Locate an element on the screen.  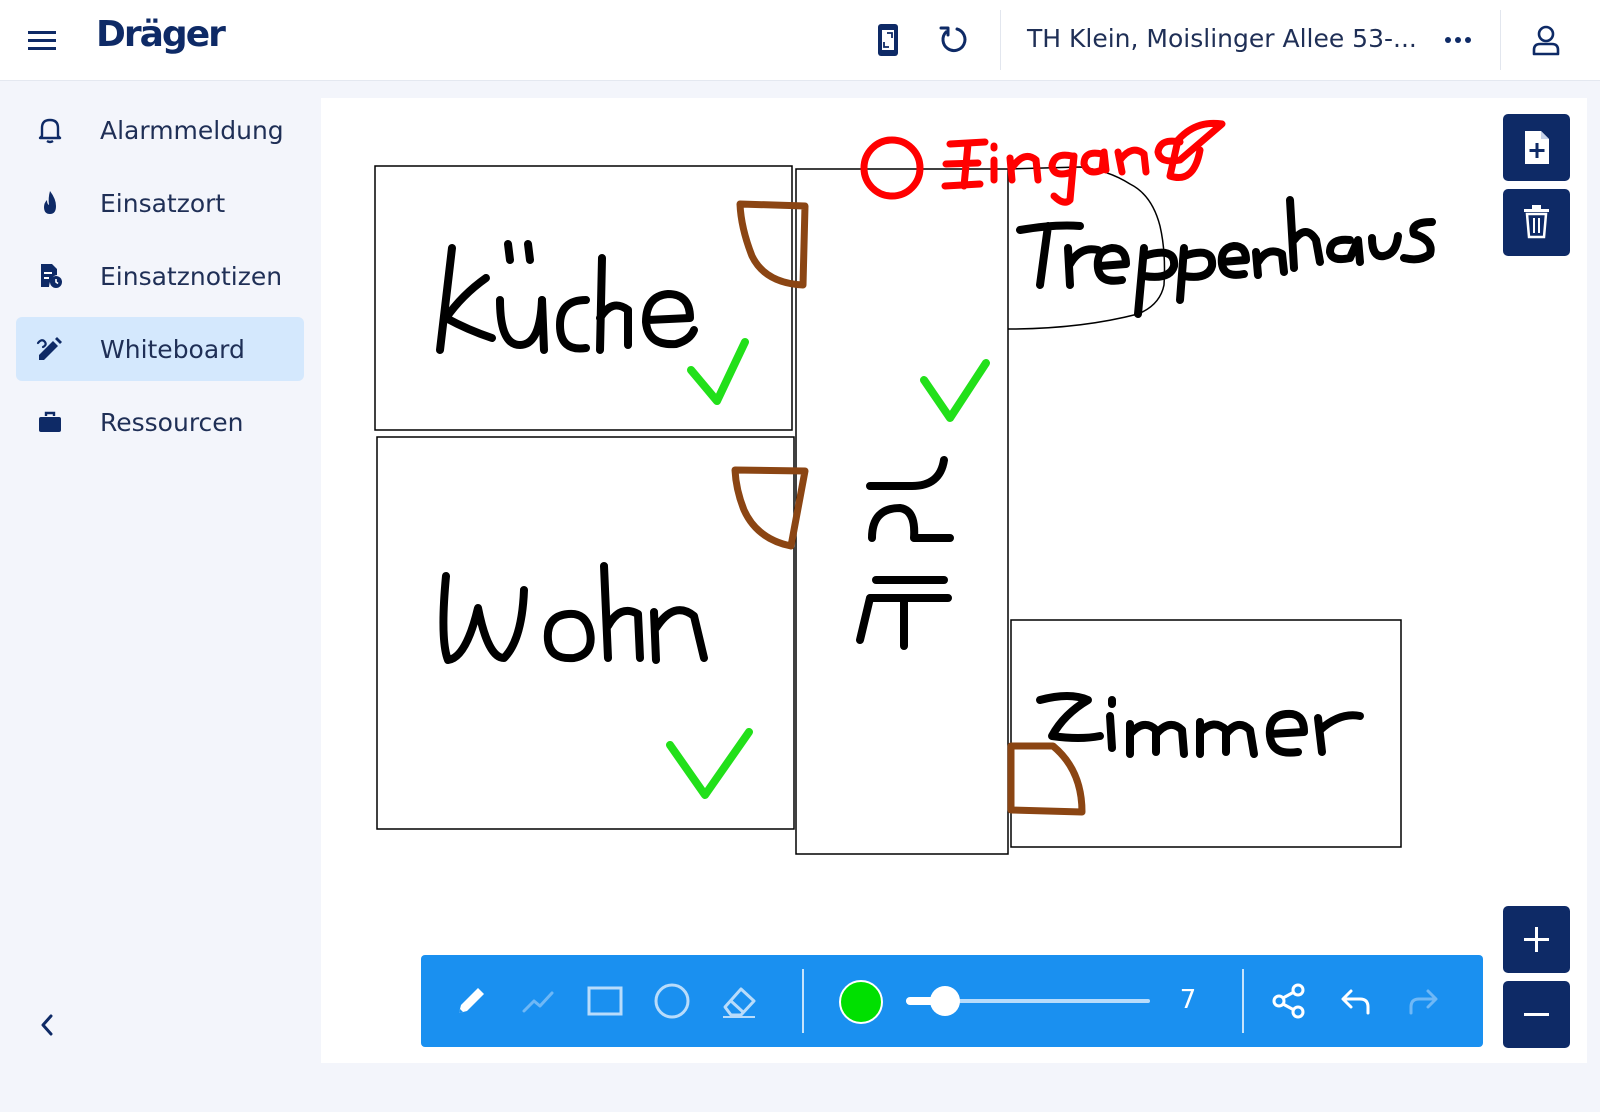
label-treppenhaus is located at coordinates (1226, 257).